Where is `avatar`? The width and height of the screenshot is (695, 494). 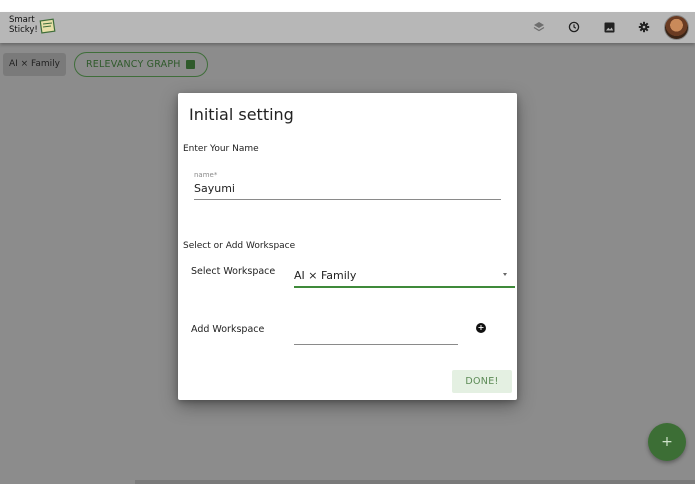
avatar is located at coordinates (676, 27).